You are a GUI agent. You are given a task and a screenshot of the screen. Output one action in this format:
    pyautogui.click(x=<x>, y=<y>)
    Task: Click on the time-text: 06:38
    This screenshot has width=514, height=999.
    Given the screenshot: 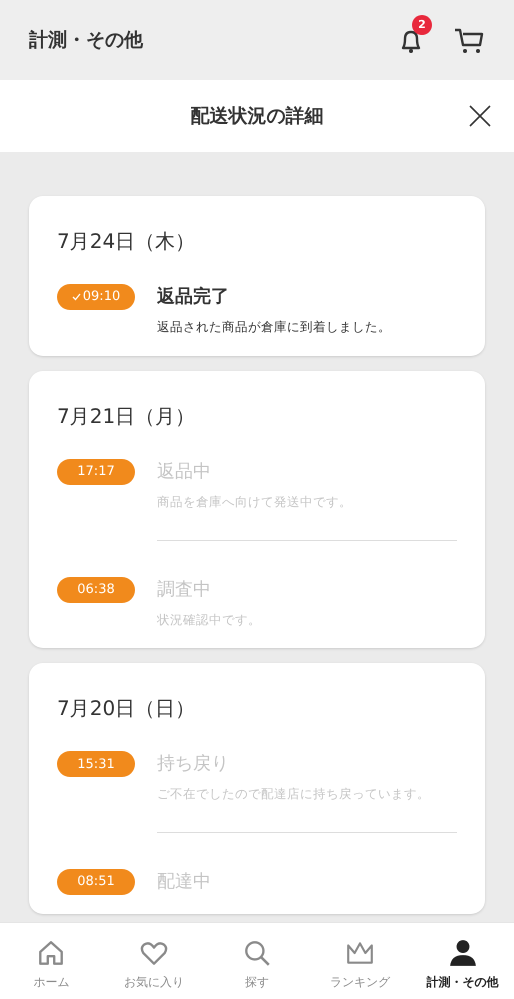 What is the action you would take?
    pyautogui.click(x=96, y=589)
    